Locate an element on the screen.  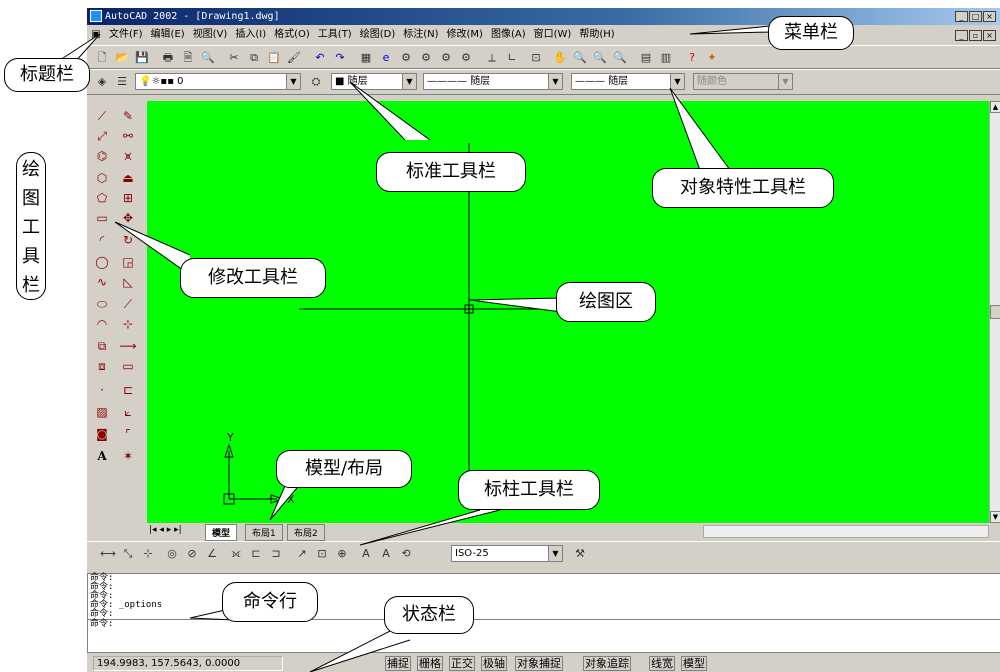
text-icon: A is located at coordinates (102, 456).